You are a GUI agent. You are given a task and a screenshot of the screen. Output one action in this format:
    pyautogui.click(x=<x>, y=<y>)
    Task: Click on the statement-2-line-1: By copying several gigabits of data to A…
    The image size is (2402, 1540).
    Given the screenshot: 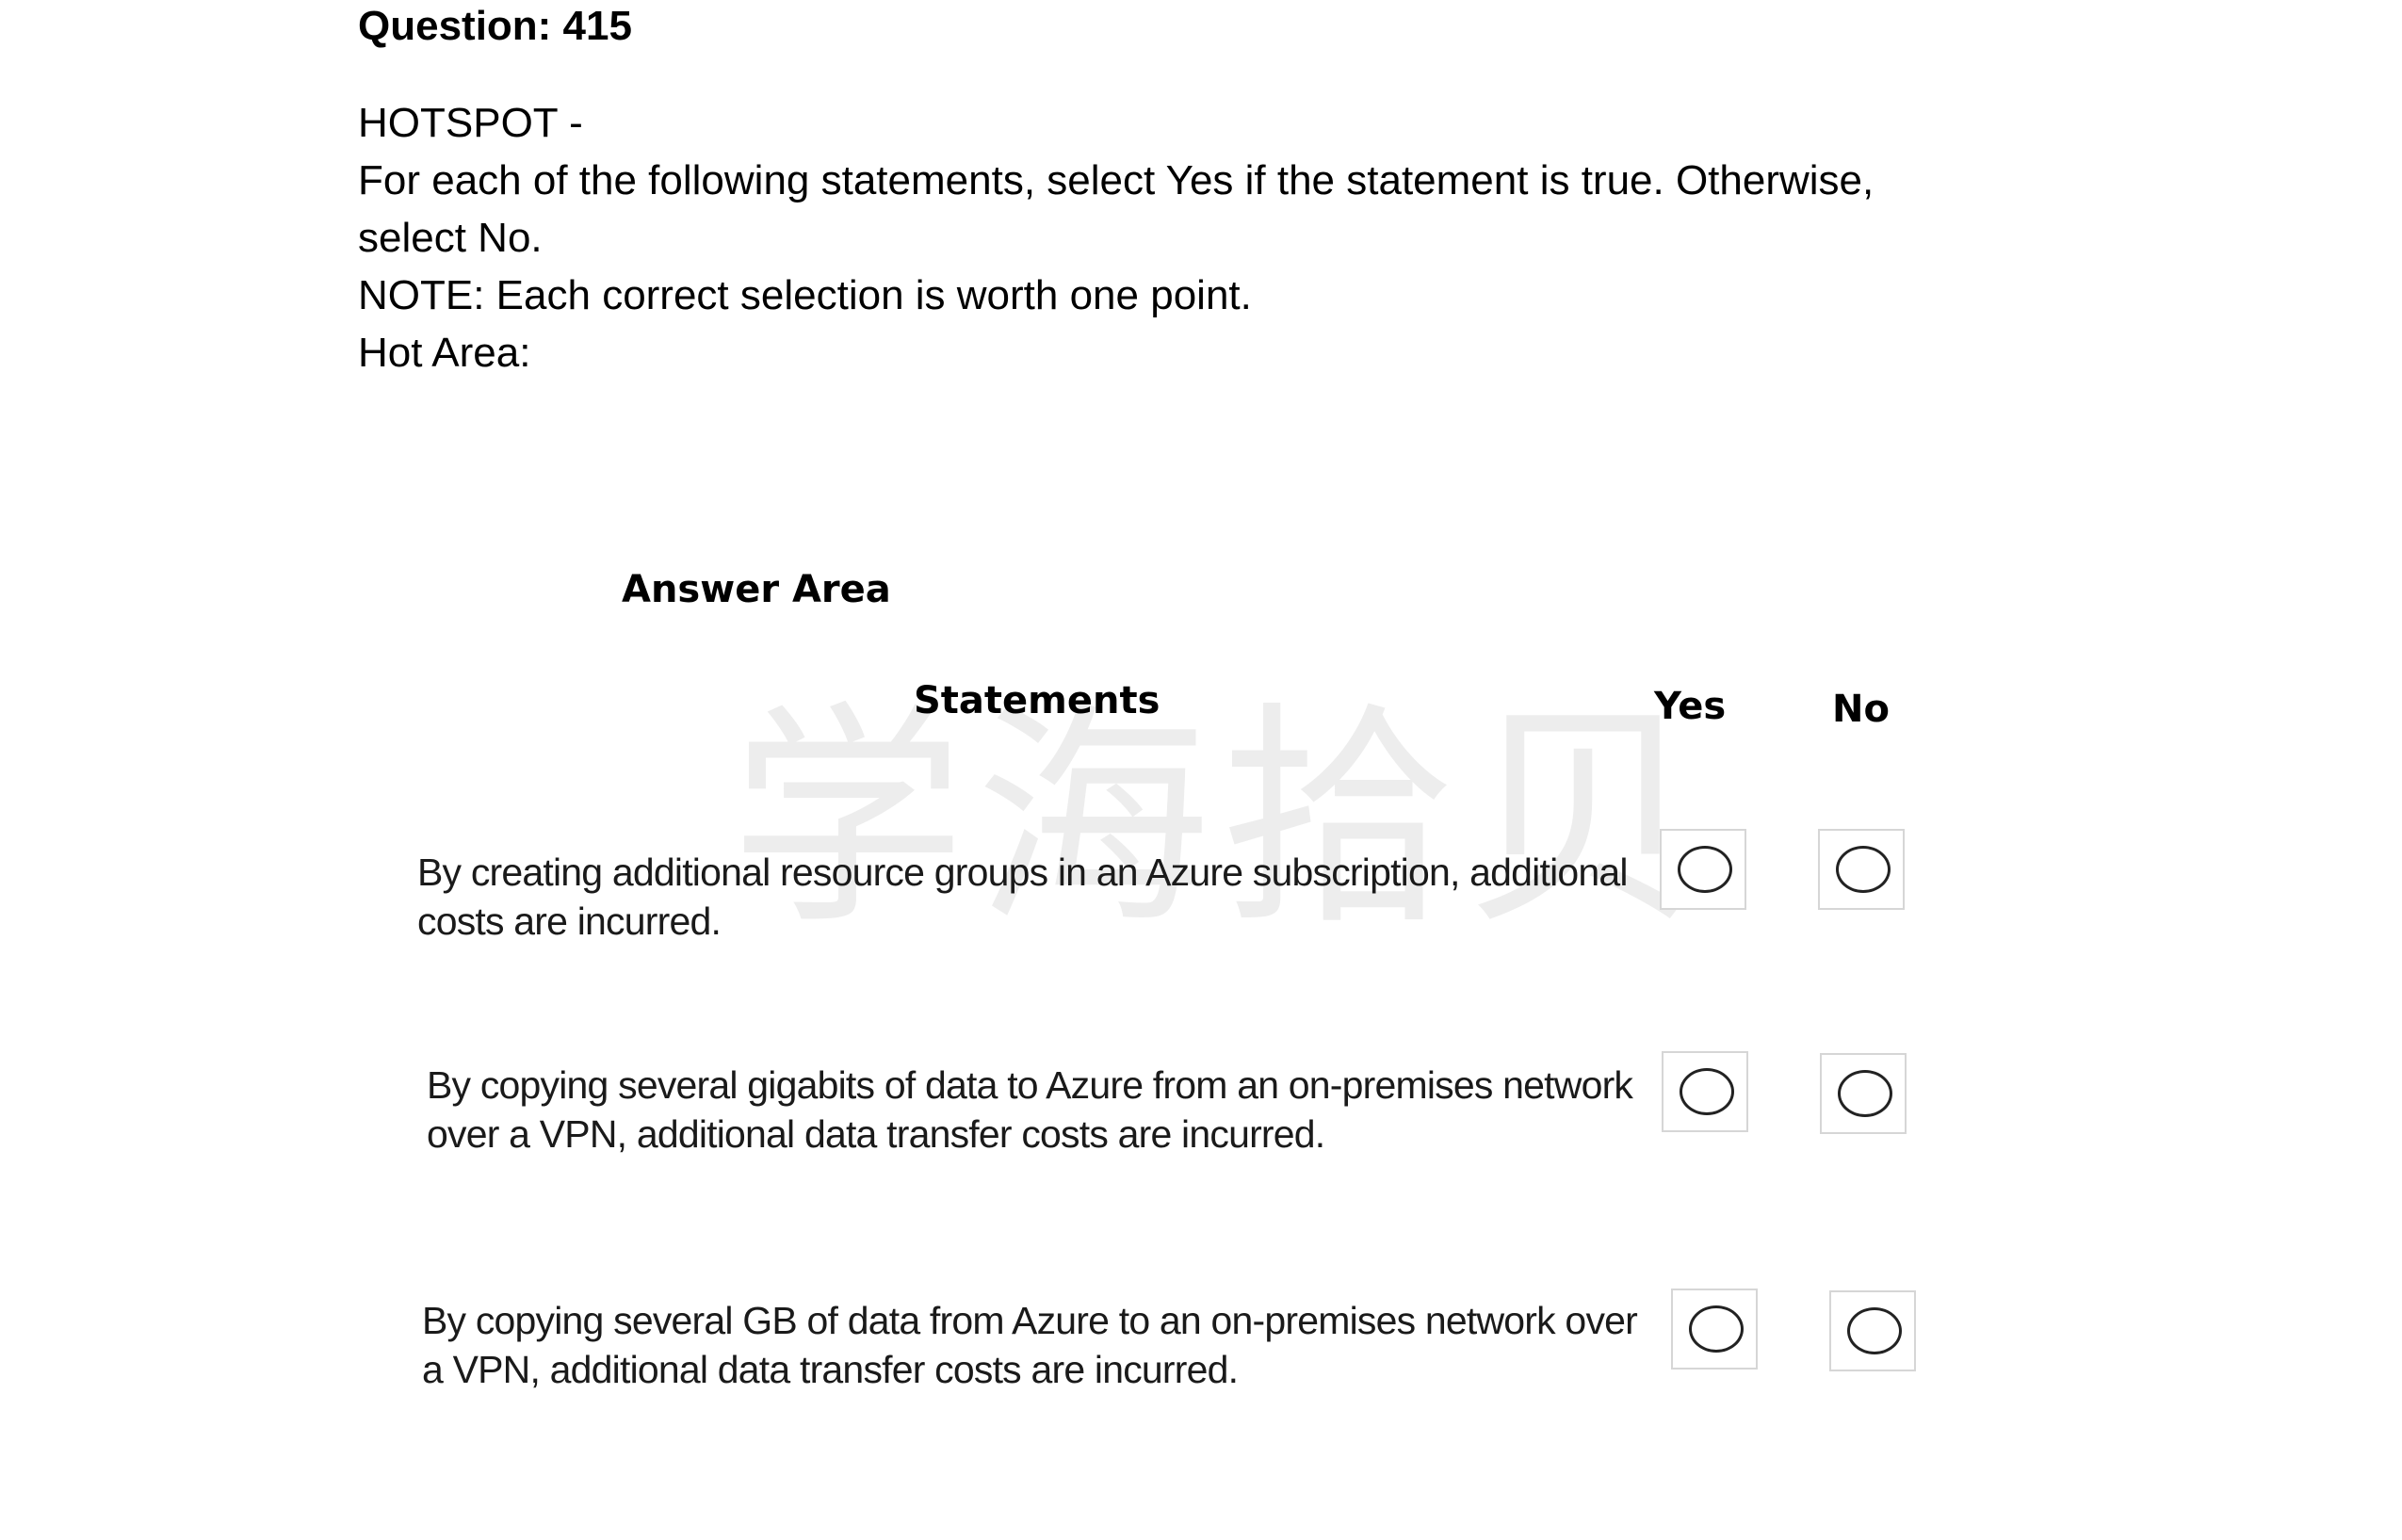 What is the action you would take?
    pyautogui.click(x=1030, y=1085)
    